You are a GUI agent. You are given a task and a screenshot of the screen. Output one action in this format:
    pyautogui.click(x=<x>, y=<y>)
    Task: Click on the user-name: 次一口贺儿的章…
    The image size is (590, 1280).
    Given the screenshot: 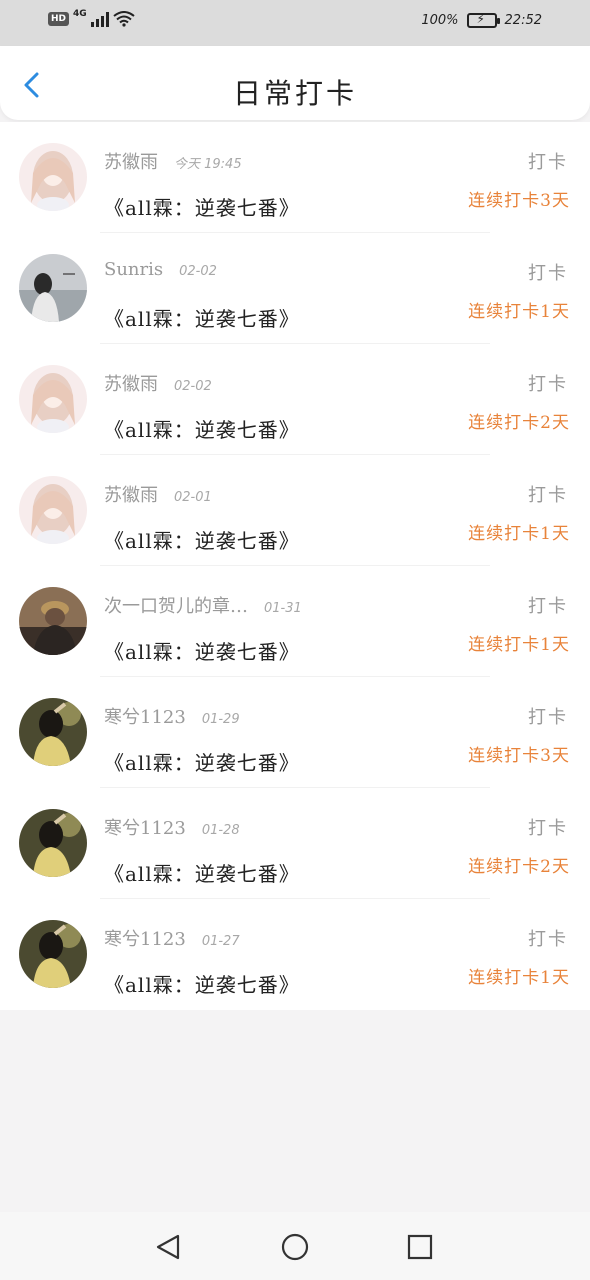 What is the action you would take?
    pyautogui.click(x=176, y=605)
    